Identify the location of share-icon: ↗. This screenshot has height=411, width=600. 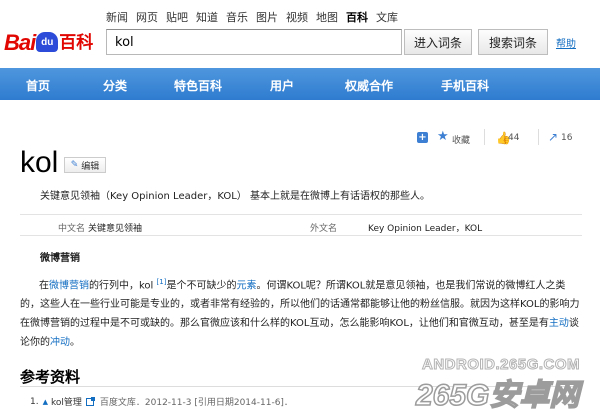
(553, 137).